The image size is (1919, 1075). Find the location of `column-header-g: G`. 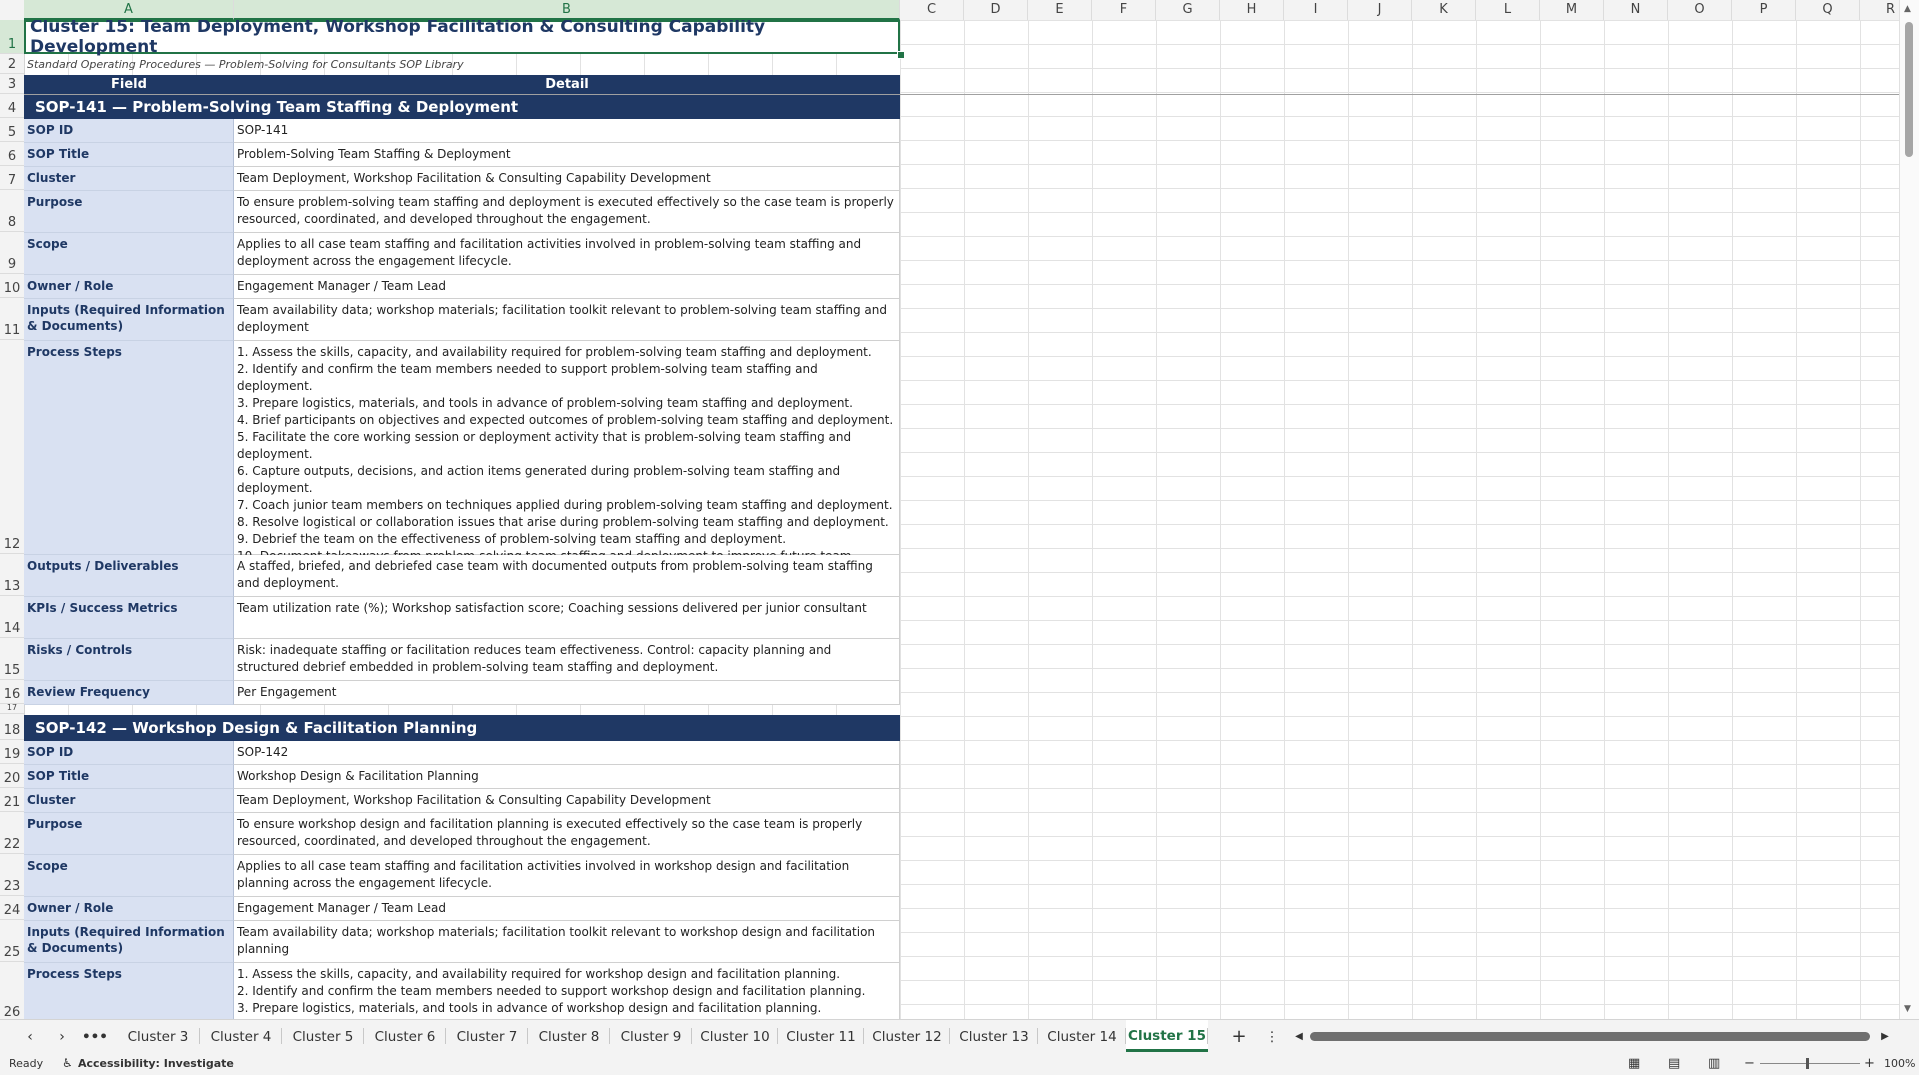

column-header-g: G is located at coordinates (1188, 10).